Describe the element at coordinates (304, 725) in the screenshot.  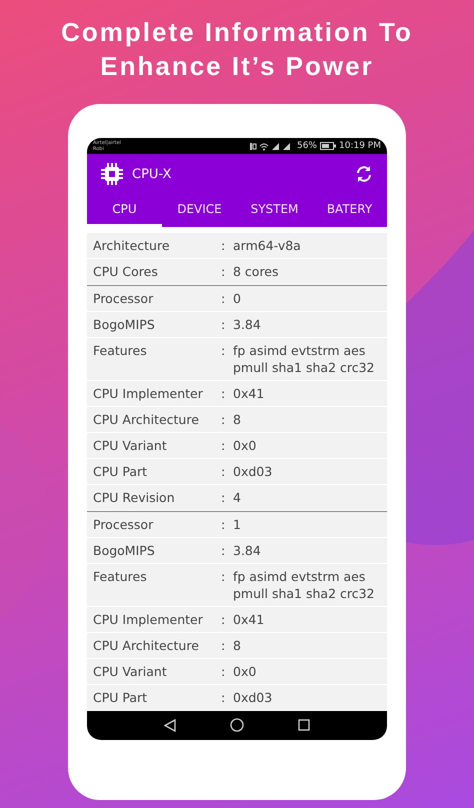
I see `recents-icon` at that location.